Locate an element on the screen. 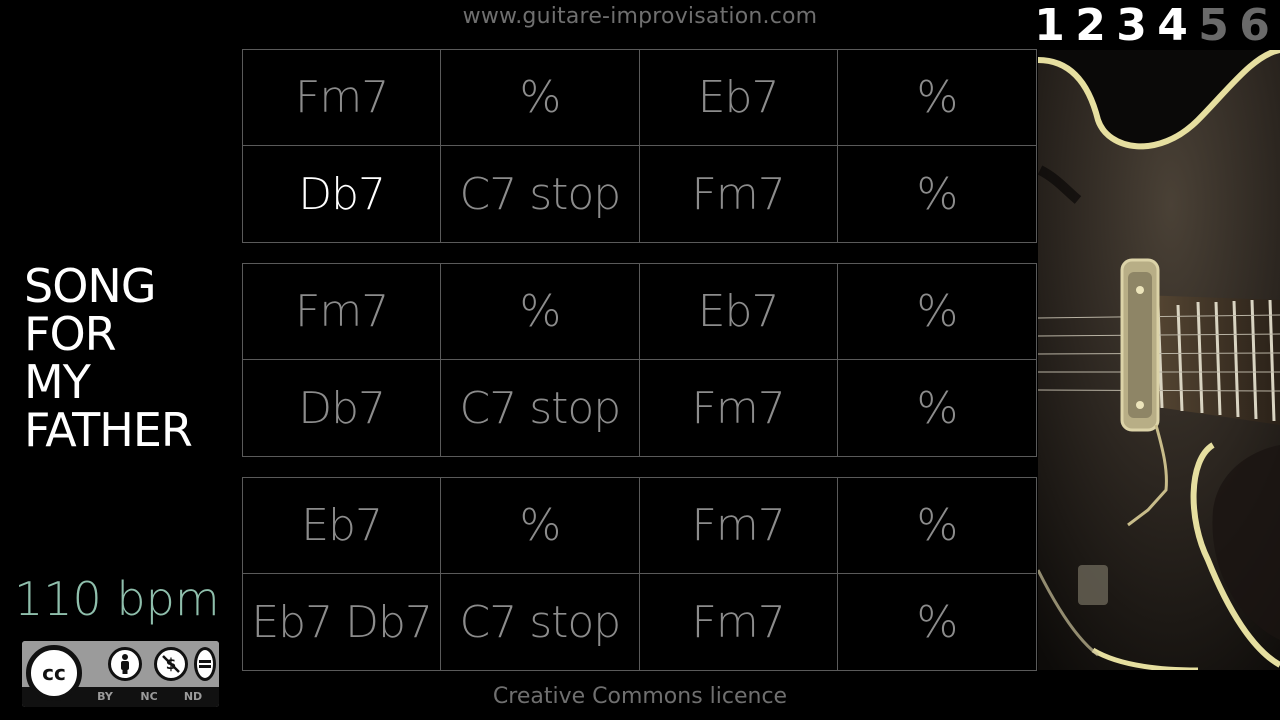 The height and width of the screenshot is (720, 1280). beat-6: 6 is located at coordinates (1254, 25).